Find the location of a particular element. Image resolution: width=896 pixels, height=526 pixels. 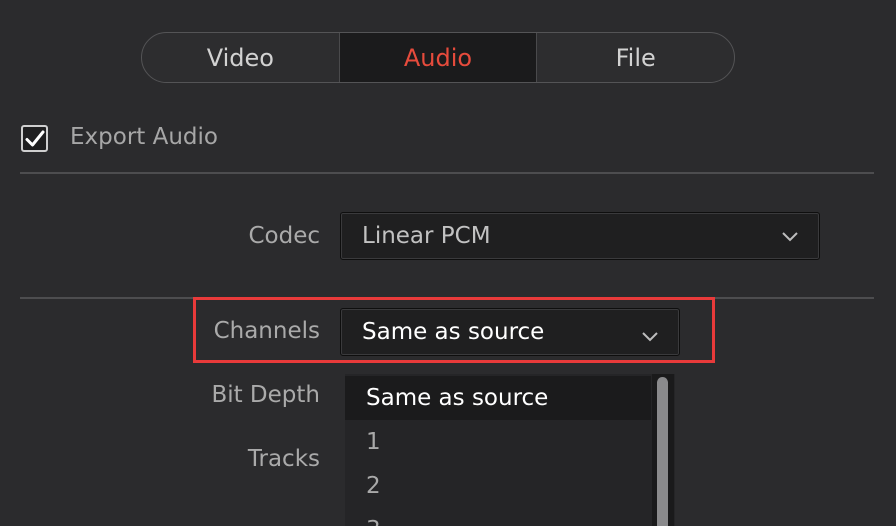

tab-audio: Audio is located at coordinates (437, 57).